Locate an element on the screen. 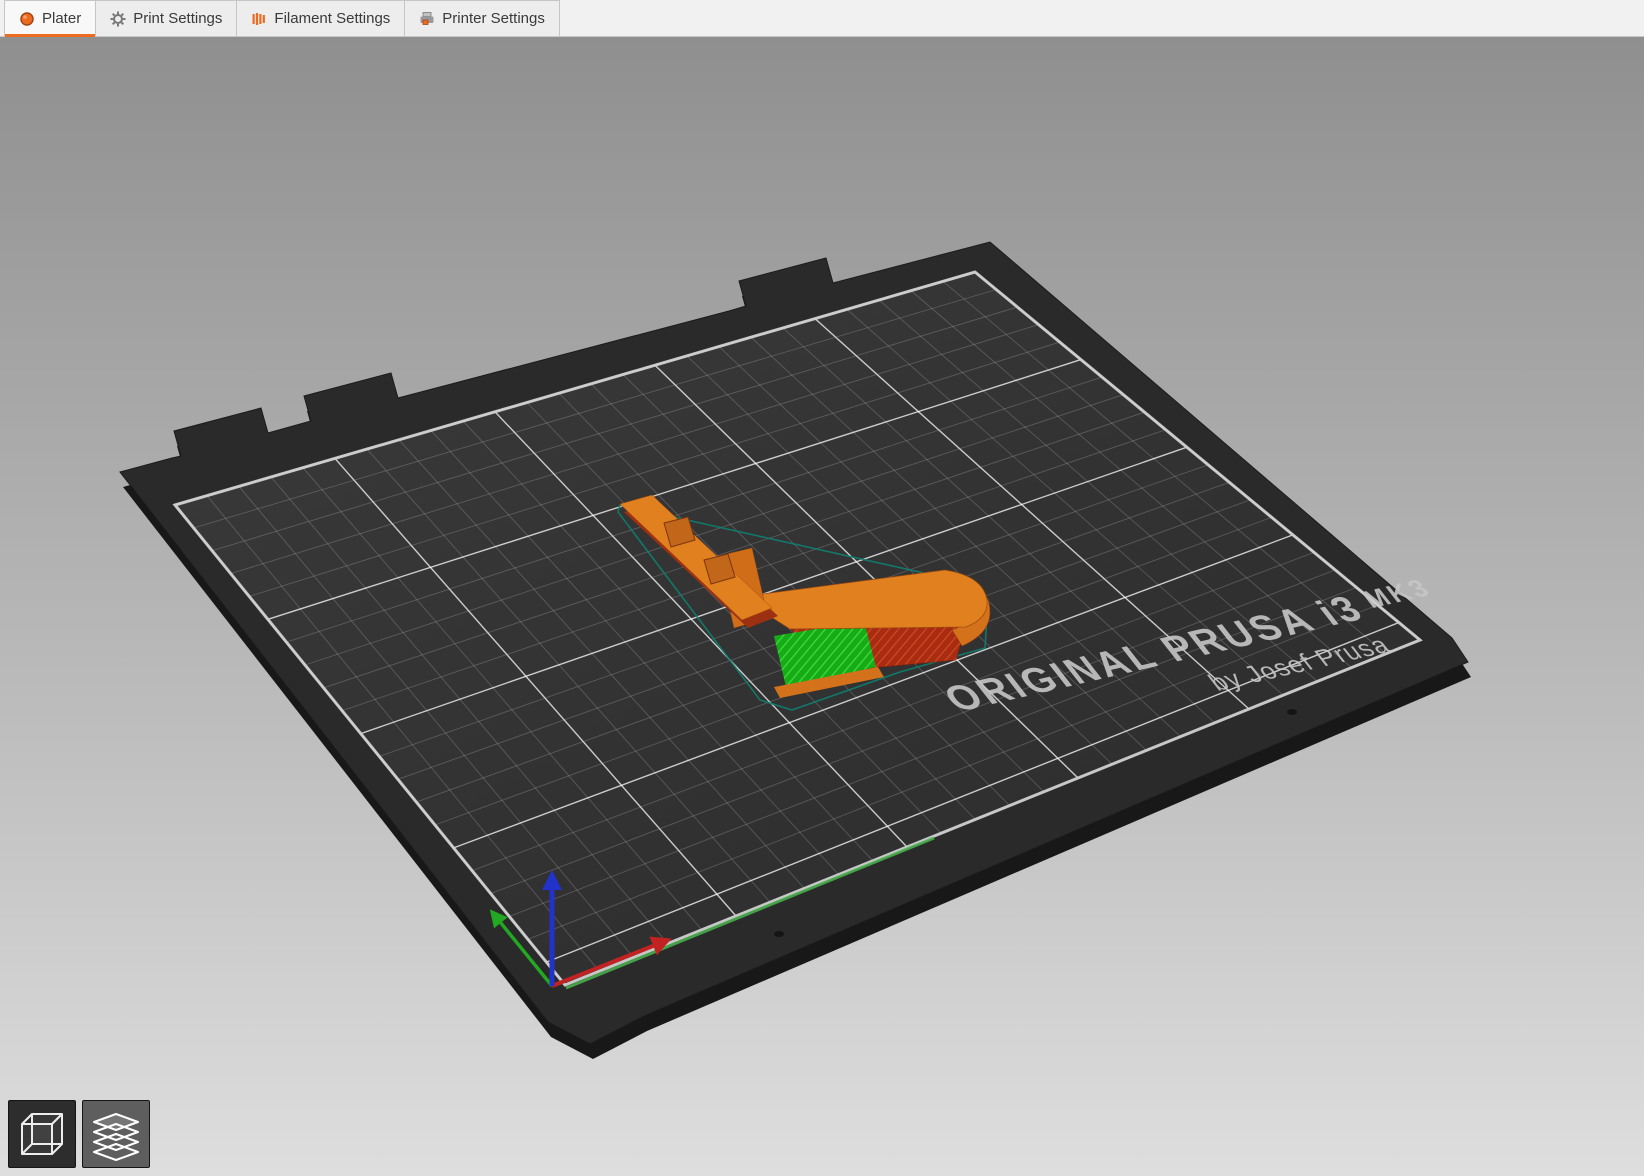  gear-icon is located at coordinates (118, 19).